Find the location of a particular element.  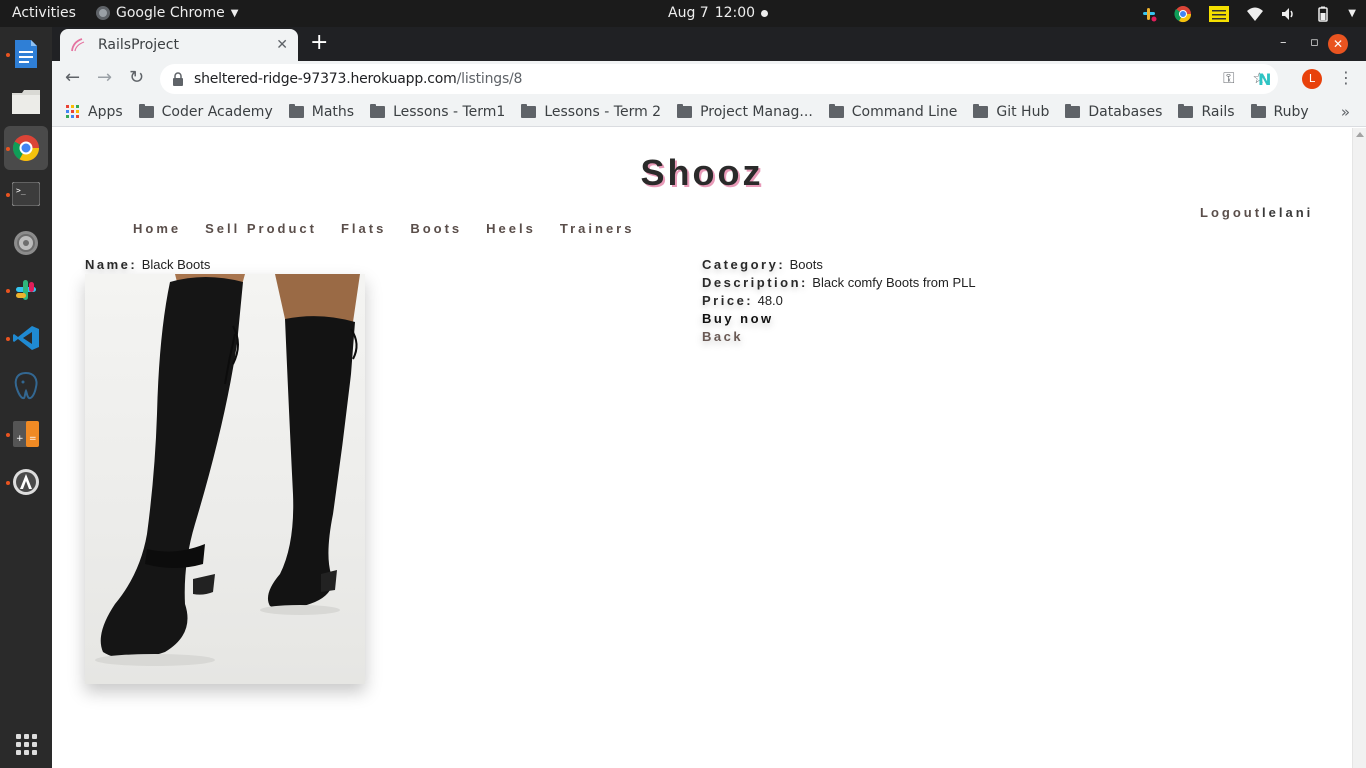

tab-railsproject: RailsProject ✕ is located at coordinates (179, 45).